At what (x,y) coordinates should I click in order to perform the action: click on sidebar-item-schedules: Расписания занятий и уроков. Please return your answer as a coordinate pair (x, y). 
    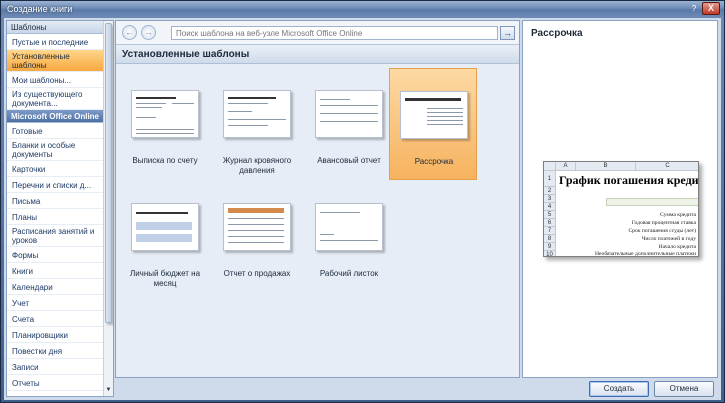
    Looking at the image, I should click on (55, 236).